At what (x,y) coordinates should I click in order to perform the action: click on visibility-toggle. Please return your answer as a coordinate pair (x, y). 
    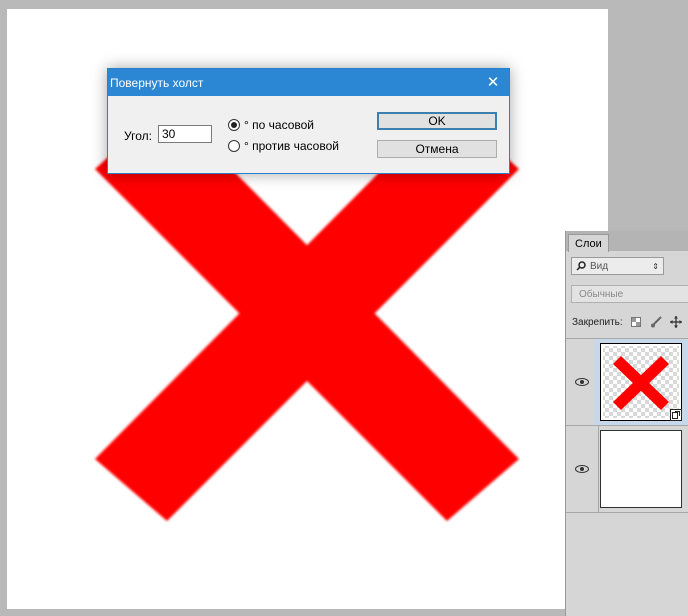
    Looking at the image, I should click on (582, 469).